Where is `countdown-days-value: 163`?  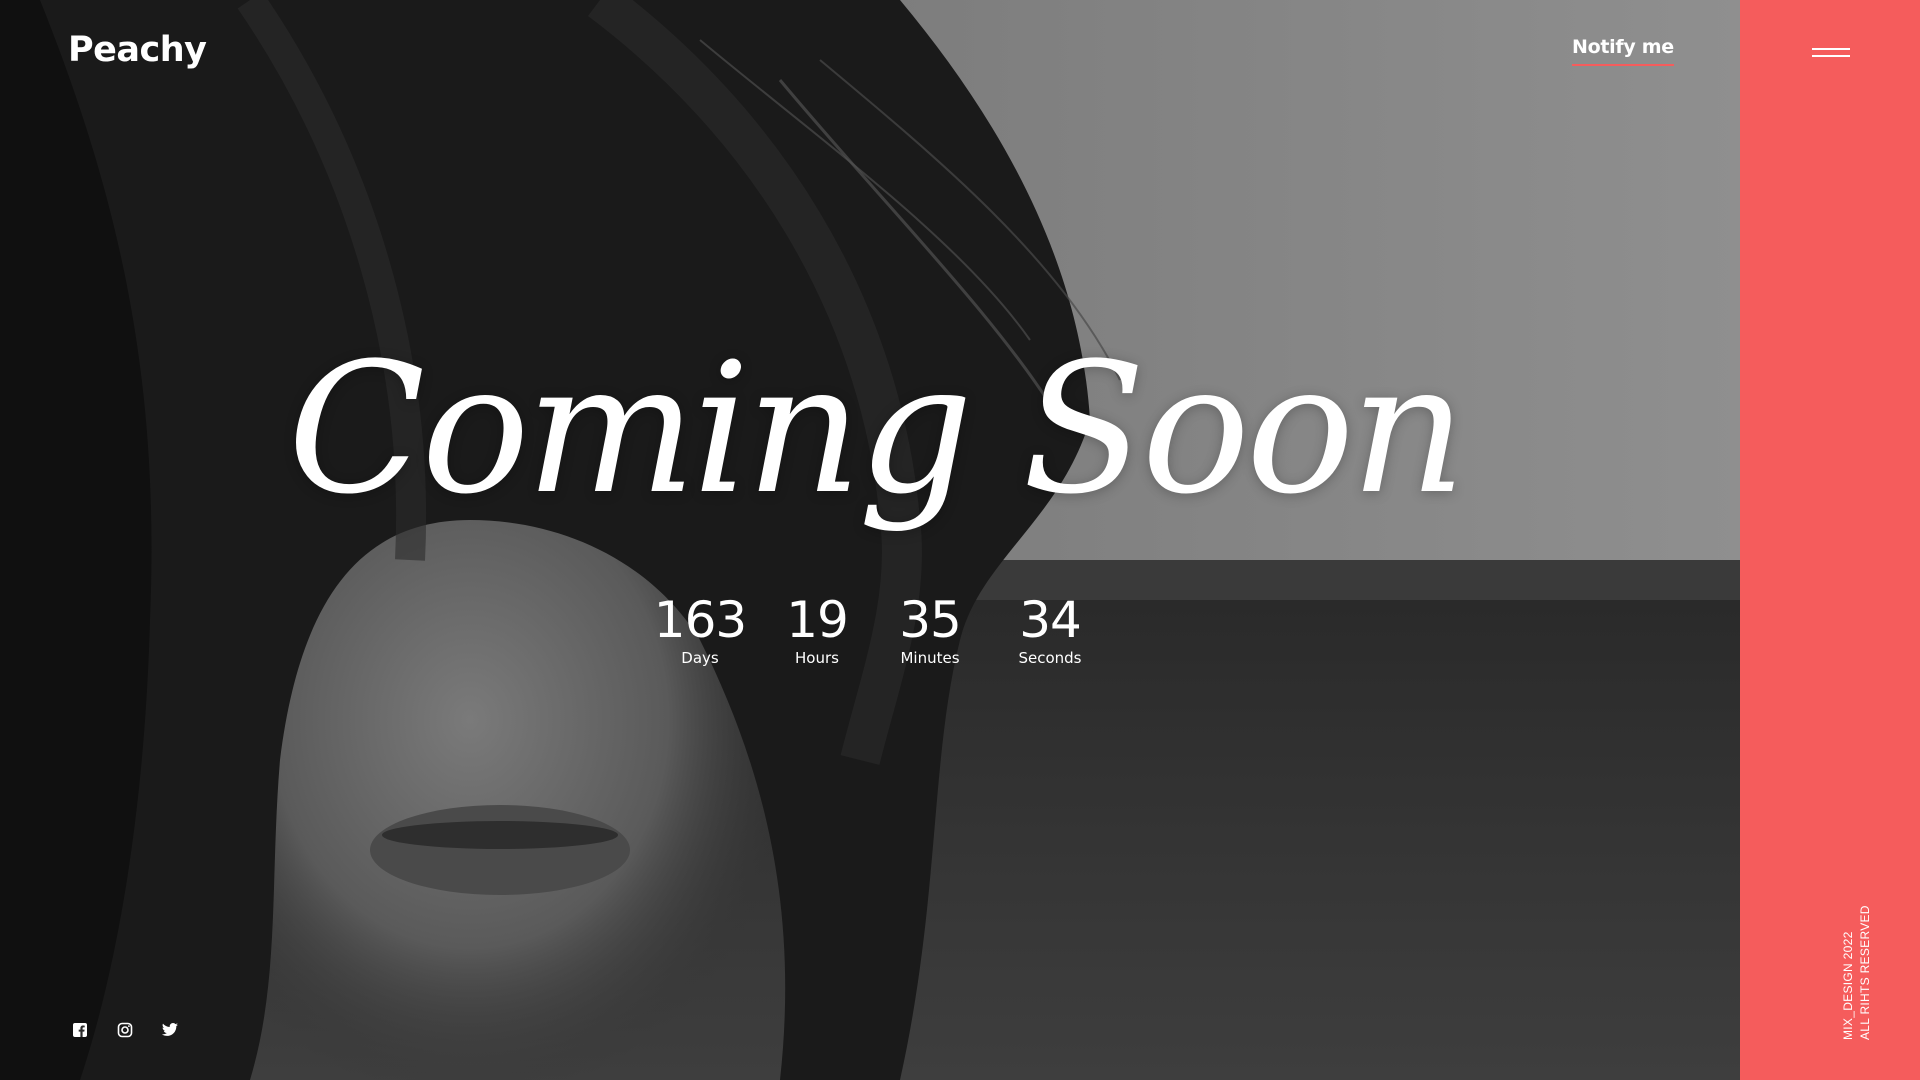
countdown-days-value: 163 is located at coordinates (700, 620).